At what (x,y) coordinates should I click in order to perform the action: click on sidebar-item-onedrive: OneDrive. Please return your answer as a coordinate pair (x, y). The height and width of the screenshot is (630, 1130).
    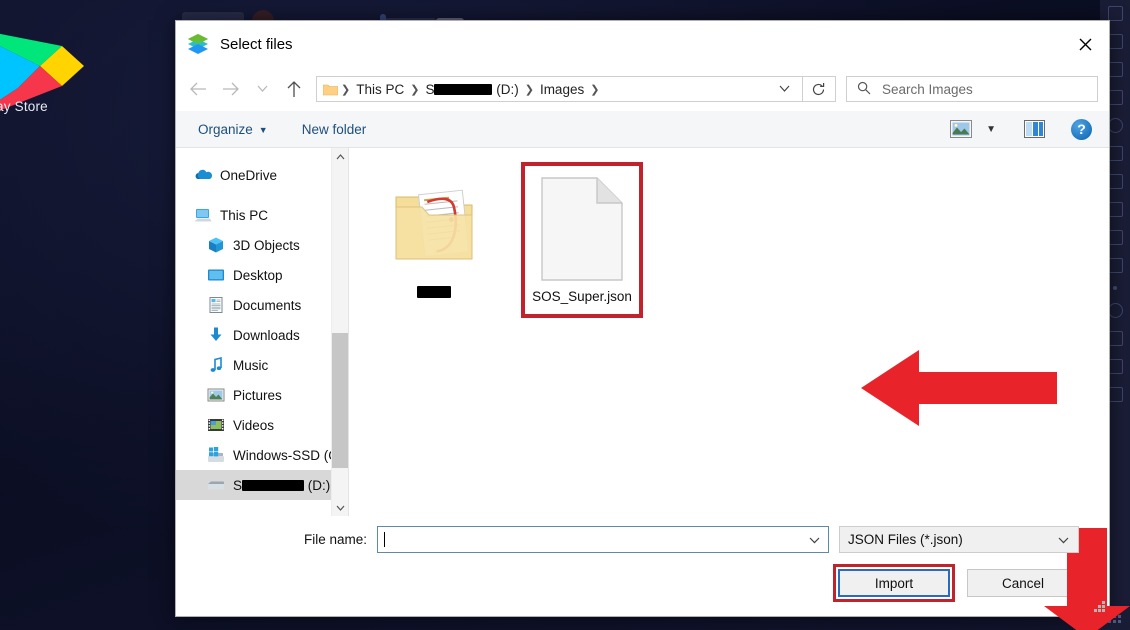
    Looking at the image, I should click on (262, 175).